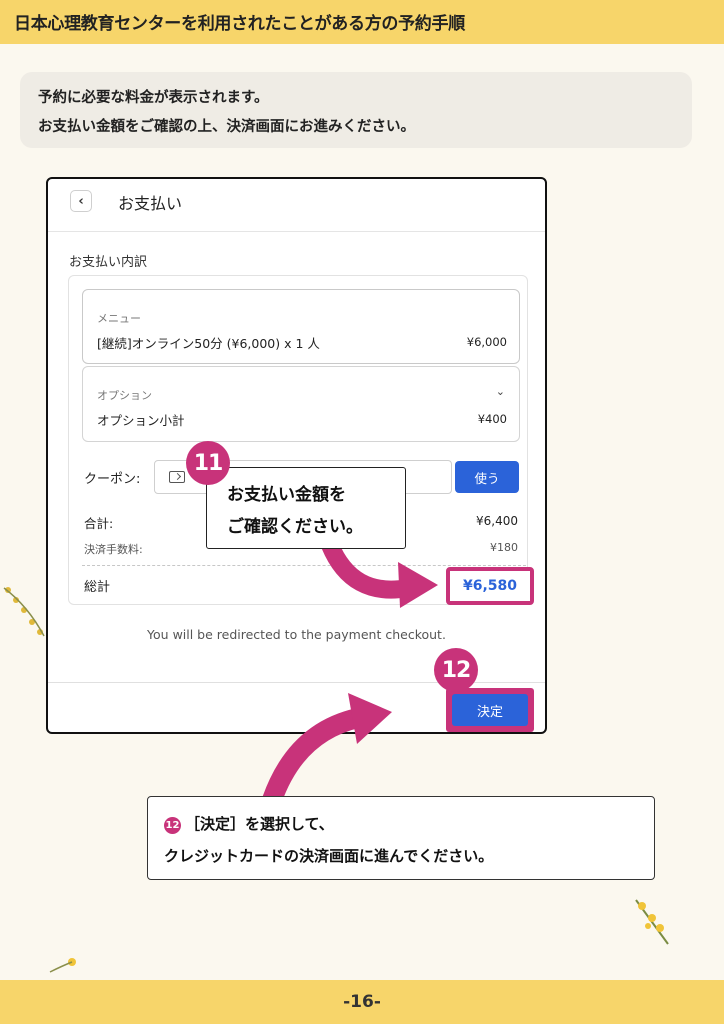 The height and width of the screenshot is (1024, 724). I want to click on total-highlight: ¥6,580, so click(490, 586).